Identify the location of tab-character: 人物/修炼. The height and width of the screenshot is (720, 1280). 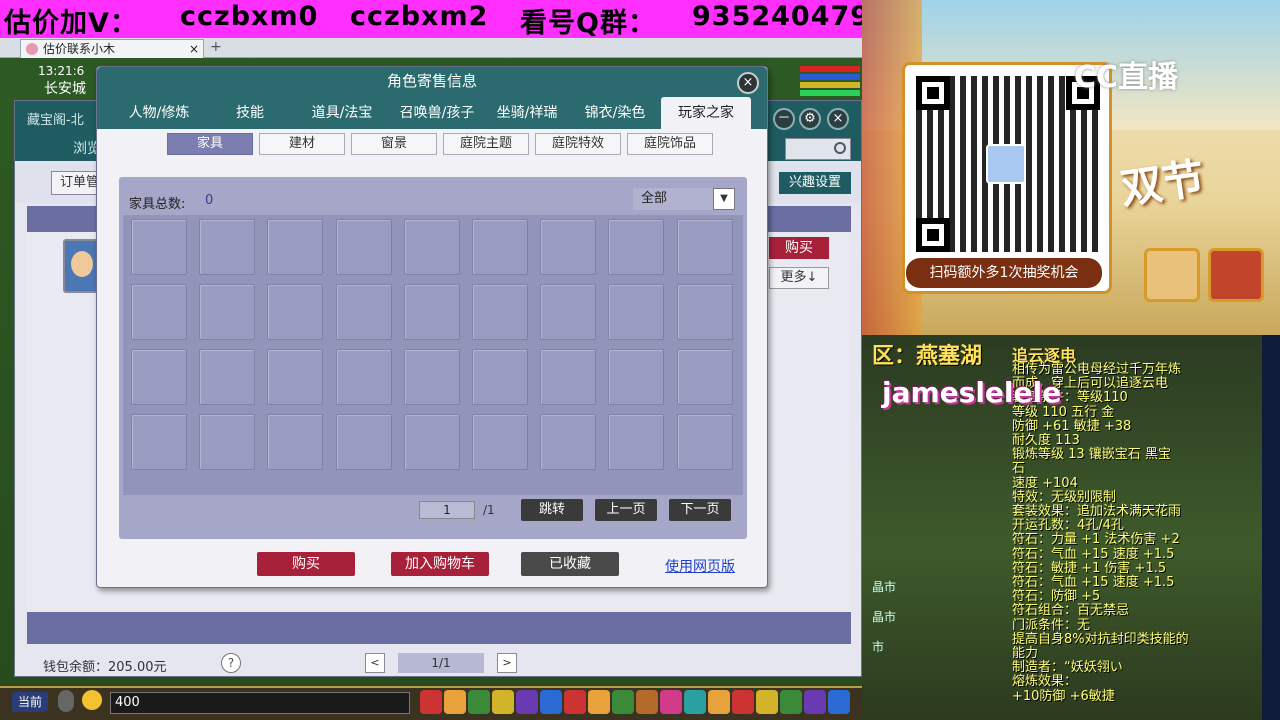
(159, 113).